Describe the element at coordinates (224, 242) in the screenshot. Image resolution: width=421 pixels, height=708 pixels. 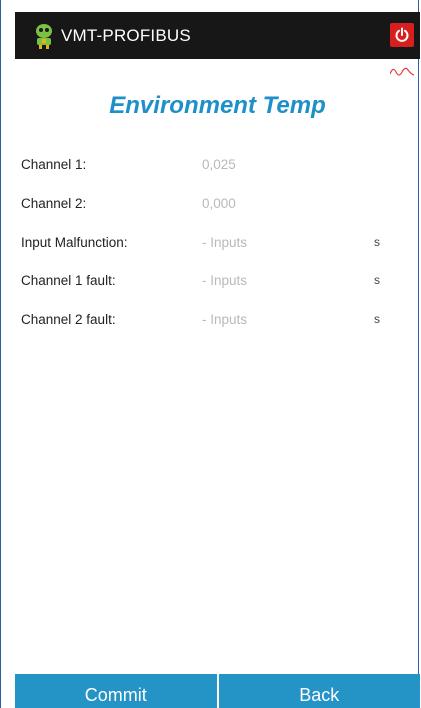
I see `input-malfunction-value: - Inputs` at that location.